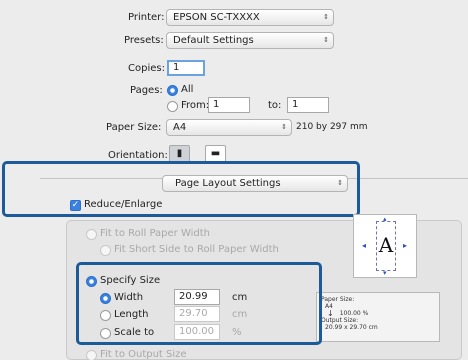 Image resolution: width=468 pixels, height=360 pixels. I want to click on orientation-label: Orientation:, so click(138, 155).